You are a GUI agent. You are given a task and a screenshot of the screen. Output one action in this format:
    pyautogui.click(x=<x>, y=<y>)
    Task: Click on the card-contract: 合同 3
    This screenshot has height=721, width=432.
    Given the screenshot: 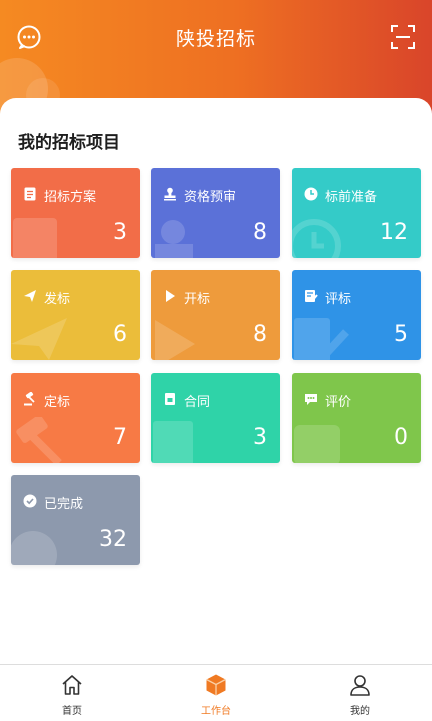 What is the action you would take?
    pyautogui.click(x=215, y=418)
    